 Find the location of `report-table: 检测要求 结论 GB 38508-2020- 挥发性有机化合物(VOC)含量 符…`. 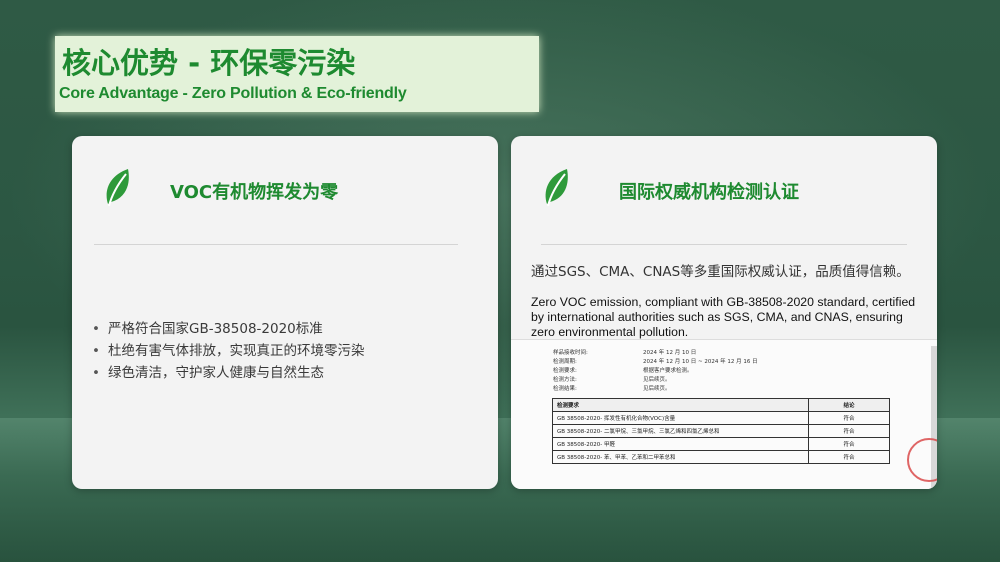

report-table: 检测要求 结论 GB 38508-2020- 挥发性有机化合物(VOC)含量 符… is located at coordinates (721, 431).